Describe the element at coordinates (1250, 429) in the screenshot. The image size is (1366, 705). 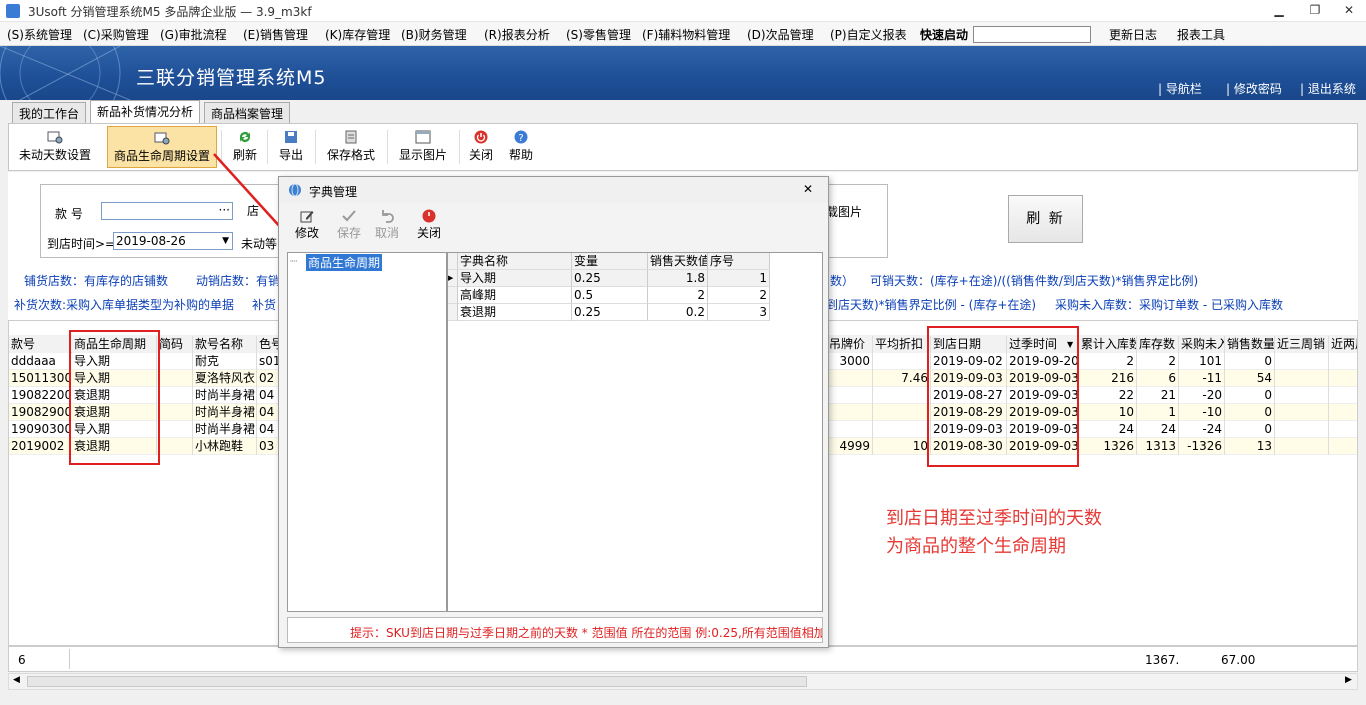
I see `table-cell: 0` at that location.